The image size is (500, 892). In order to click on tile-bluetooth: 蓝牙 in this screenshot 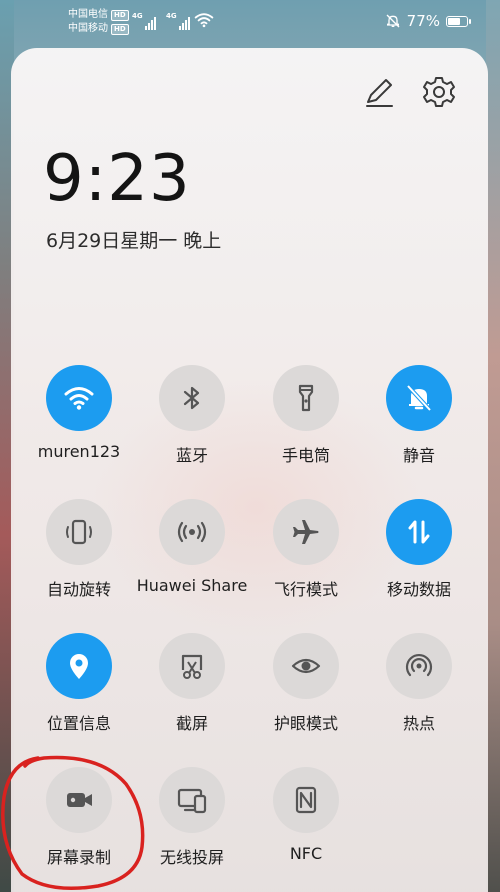, I will do `click(192, 425)`.